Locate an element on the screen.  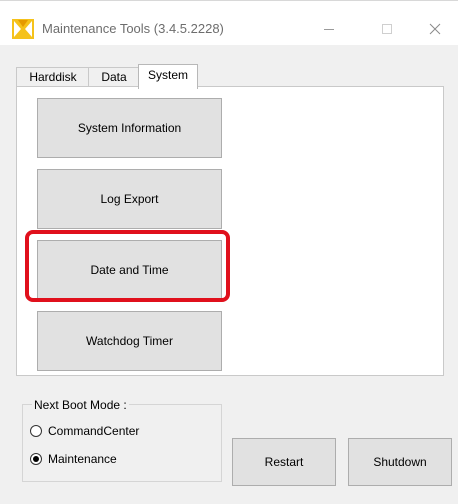
radio-maintenance-label: Maintenance is located at coordinates (82, 459).